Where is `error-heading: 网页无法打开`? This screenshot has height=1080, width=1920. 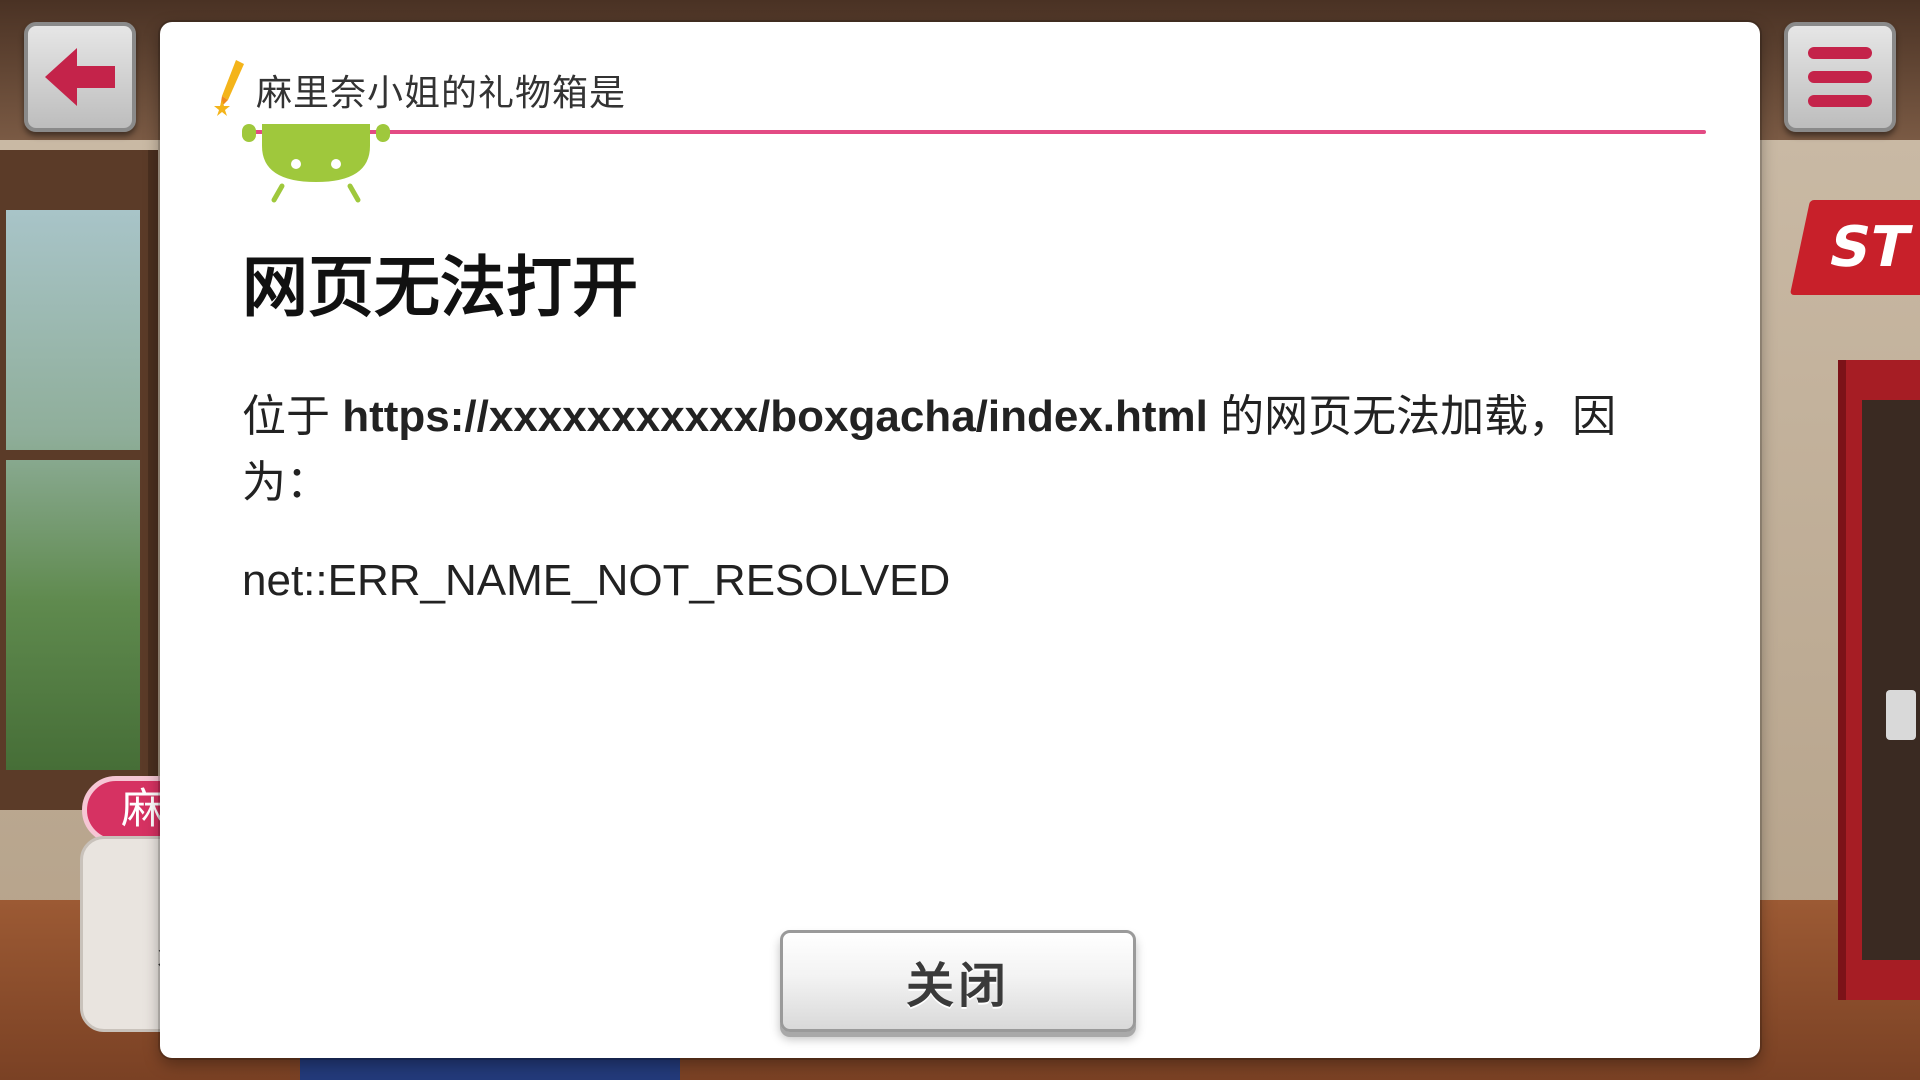
error-heading: 网页无法打开 is located at coordinates (440, 287).